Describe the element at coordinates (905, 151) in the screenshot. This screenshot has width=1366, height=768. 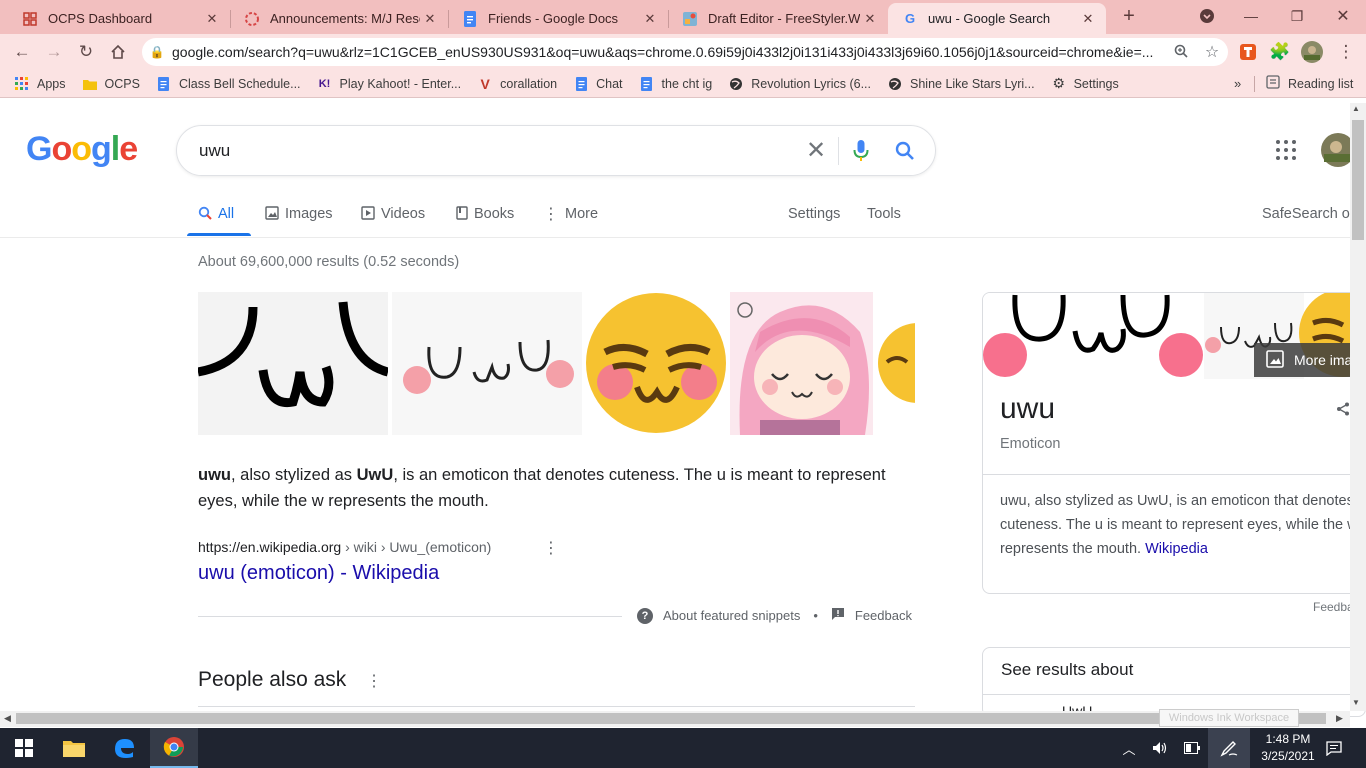
I see `search-icon` at that location.